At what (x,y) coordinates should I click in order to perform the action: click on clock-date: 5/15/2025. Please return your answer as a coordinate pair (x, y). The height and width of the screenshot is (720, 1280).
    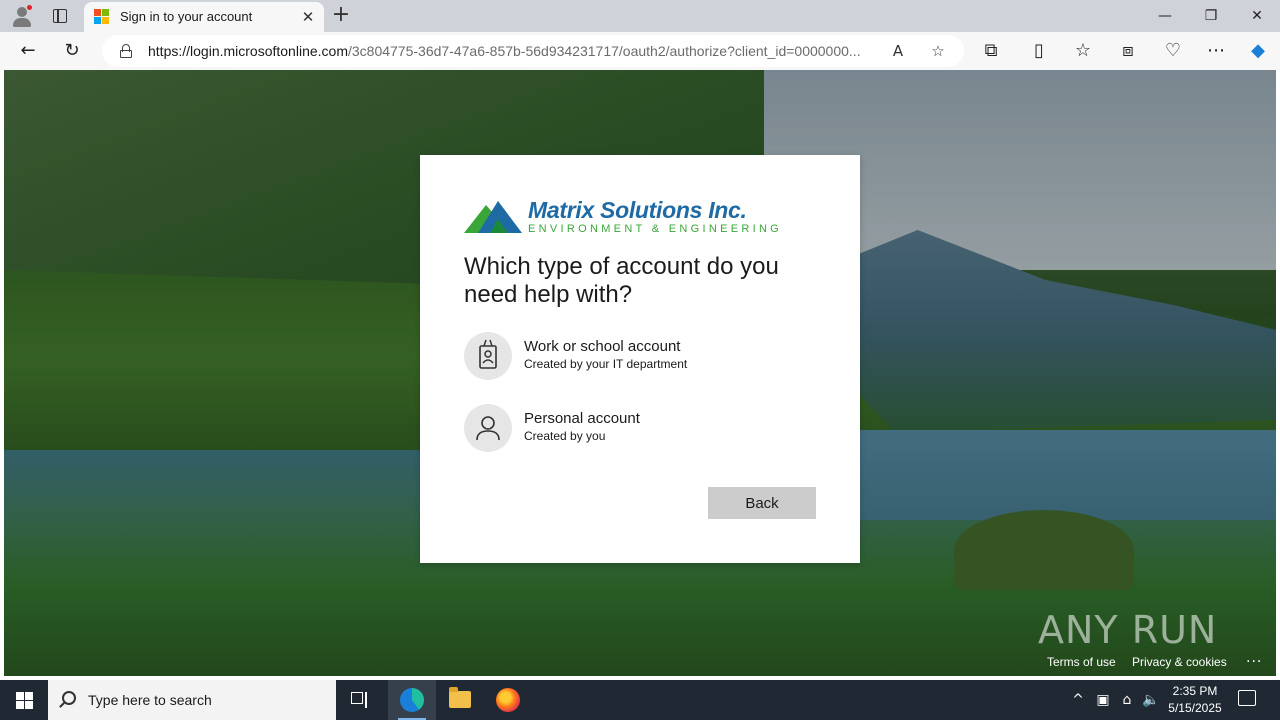
    Looking at the image, I should click on (1195, 708).